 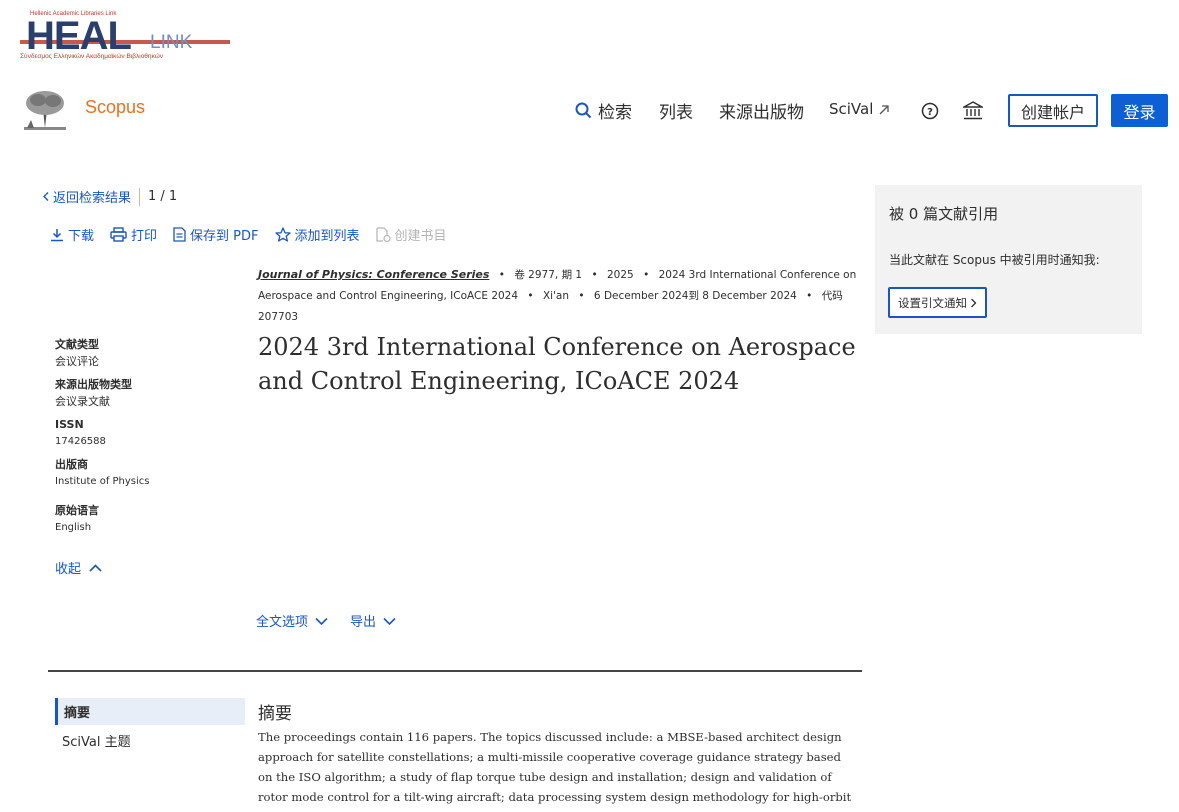 What do you see at coordinates (224, 236) in the screenshot?
I see `save-pdf-label: 保存到 PDF` at bounding box center [224, 236].